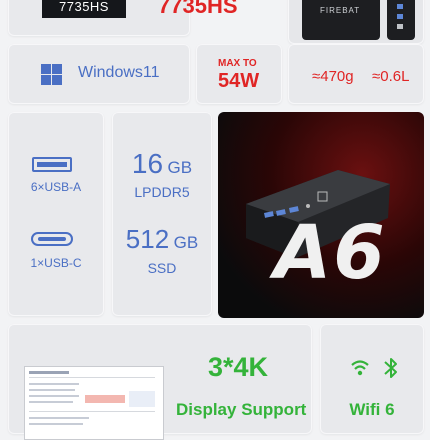 The width and height of the screenshot is (430, 440). What do you see at coordinates (52, 164) in the screenshot?
I see `usb-a-icon` at bounding box center [52, 164].